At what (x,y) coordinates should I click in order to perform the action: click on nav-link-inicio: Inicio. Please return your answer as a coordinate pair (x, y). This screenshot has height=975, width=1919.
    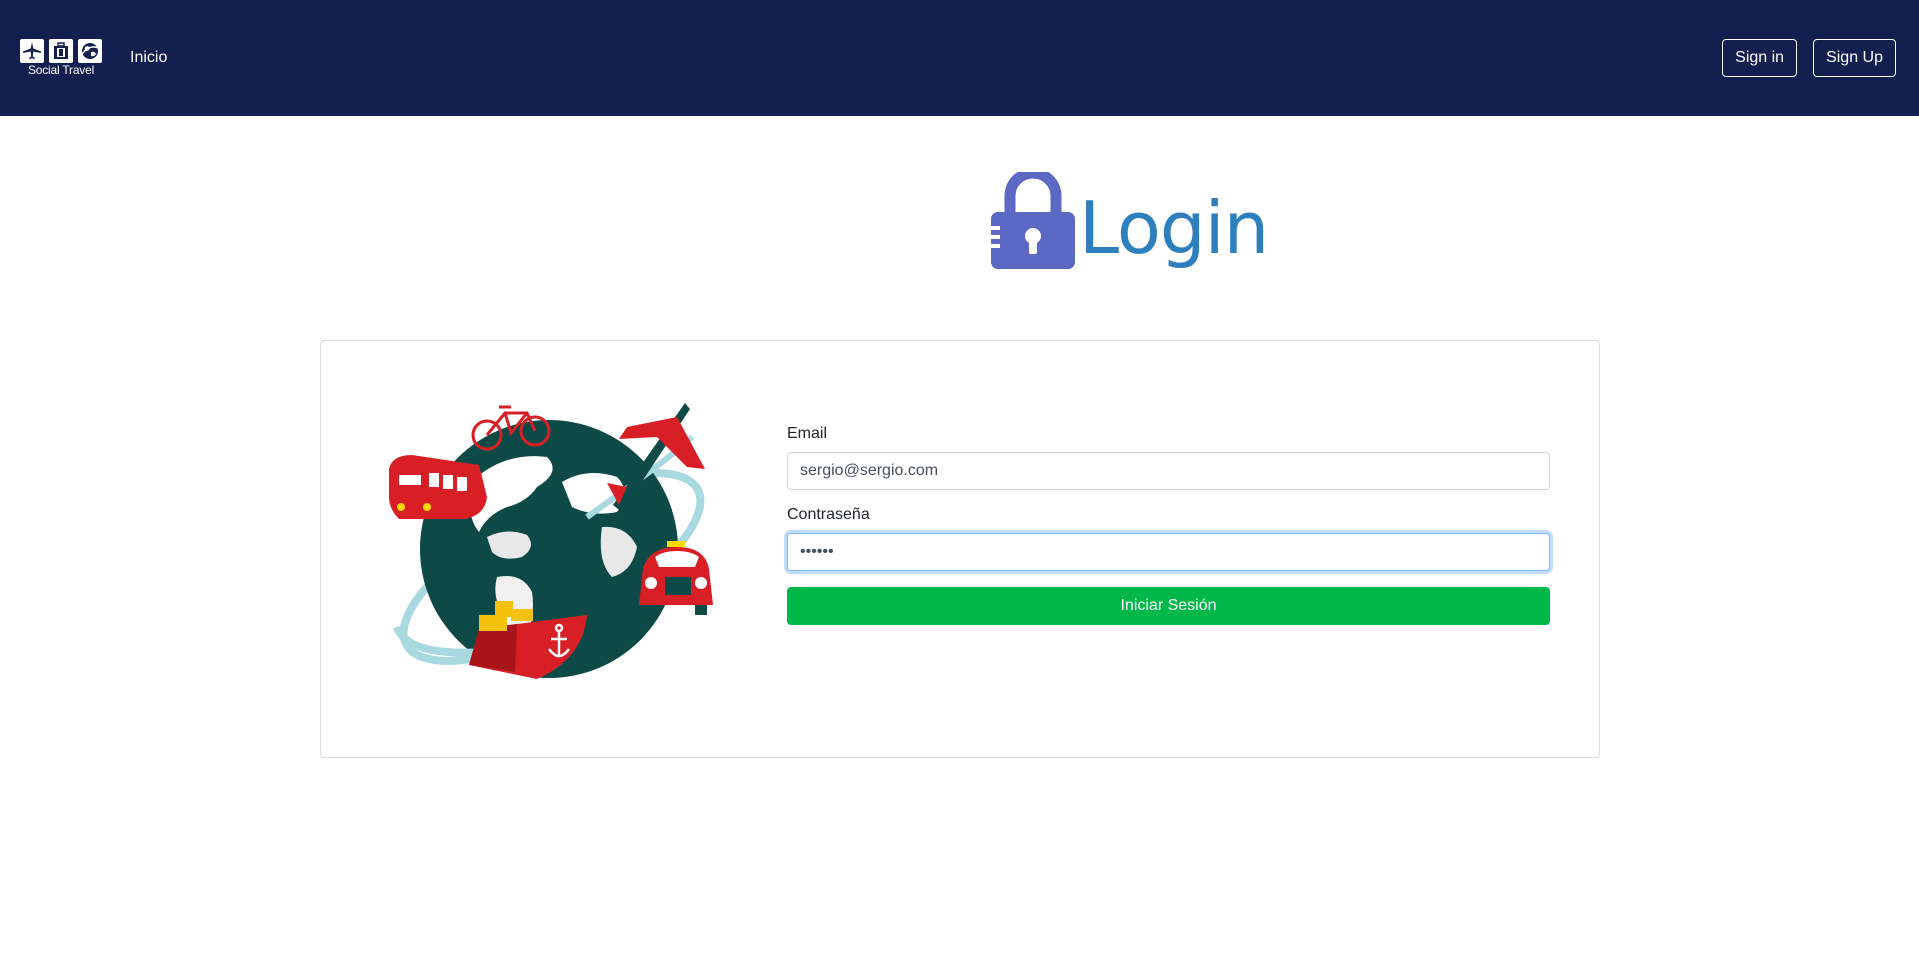
    Looking at the image, I should click on (148, 58).